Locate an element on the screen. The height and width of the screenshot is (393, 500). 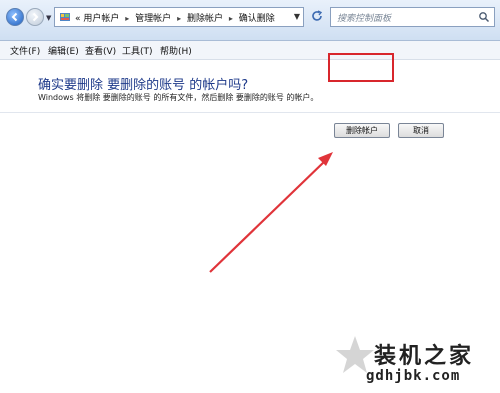
forward-icon is located at coordinates (35, 17).